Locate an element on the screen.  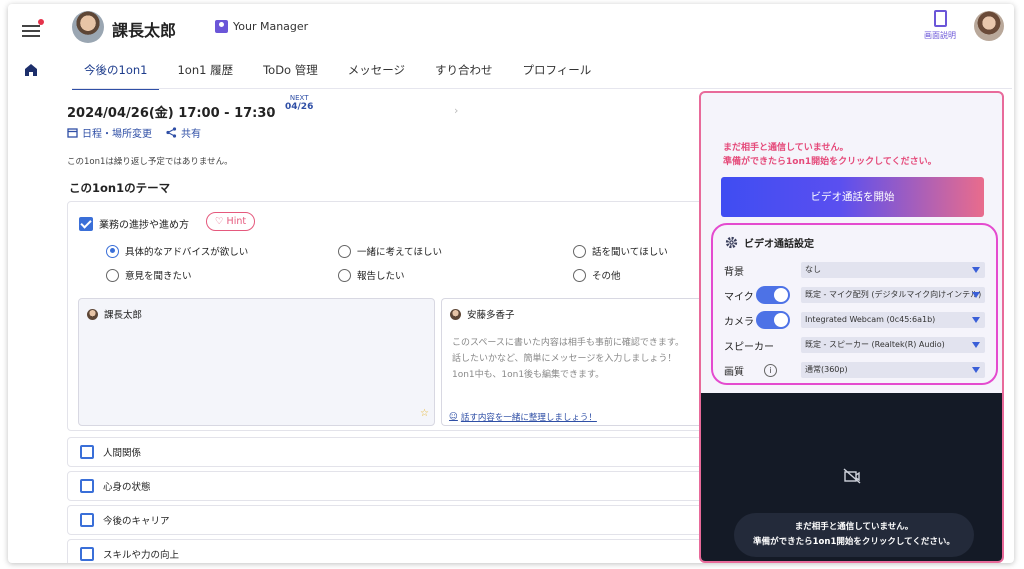
setting-speaker: スピーカー 既定 - スピーカー (Realtek(R) Audio) is located at coordinates (856, 345).